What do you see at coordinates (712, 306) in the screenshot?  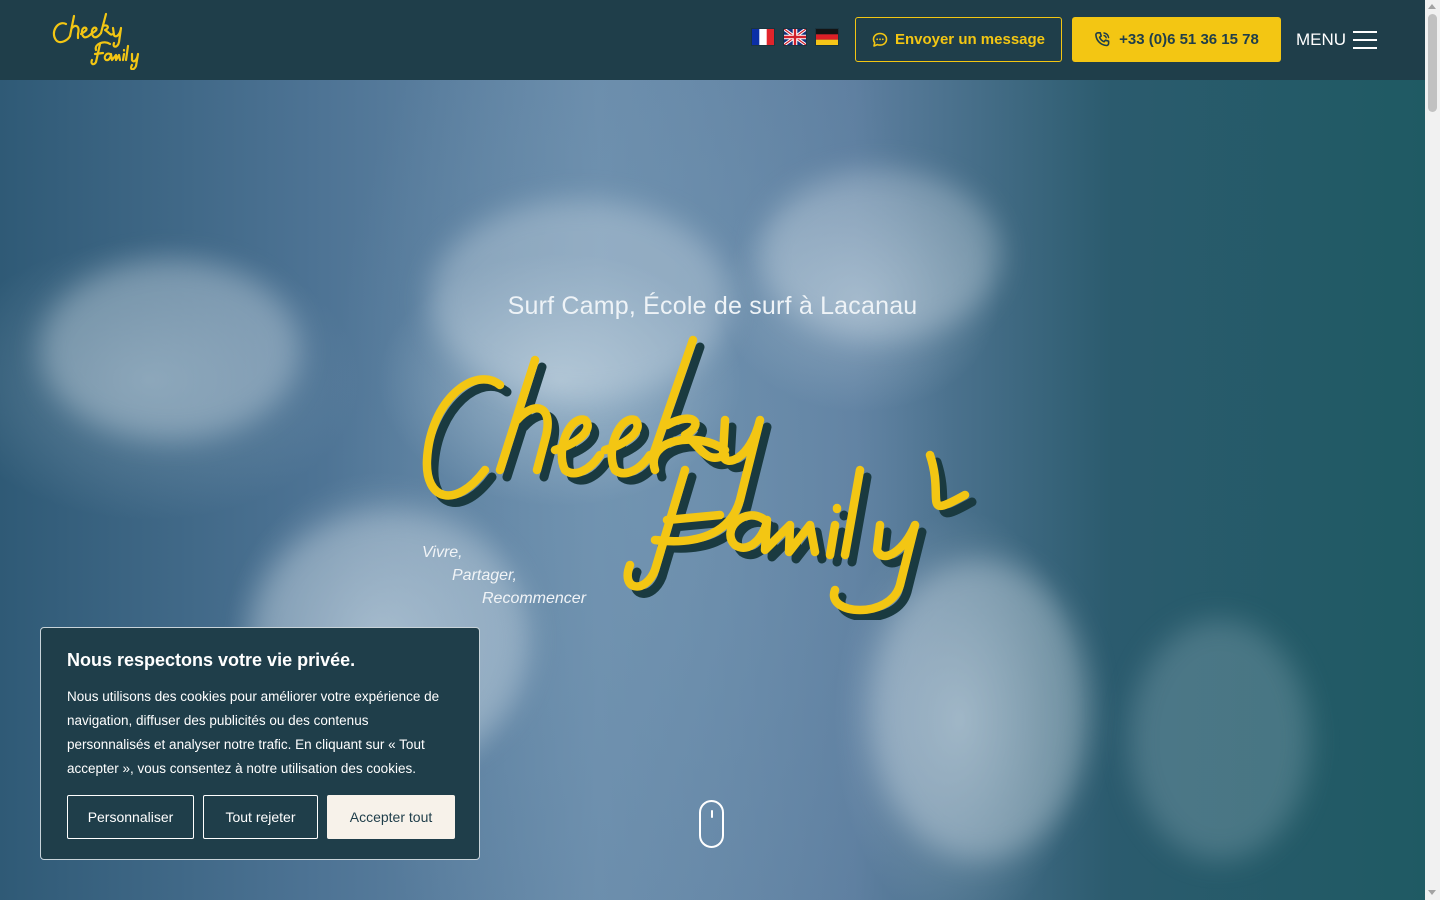 I see `hero-subtitle: Surf Camp, École de surf à Lacanau` at bounding box center [712, 306].